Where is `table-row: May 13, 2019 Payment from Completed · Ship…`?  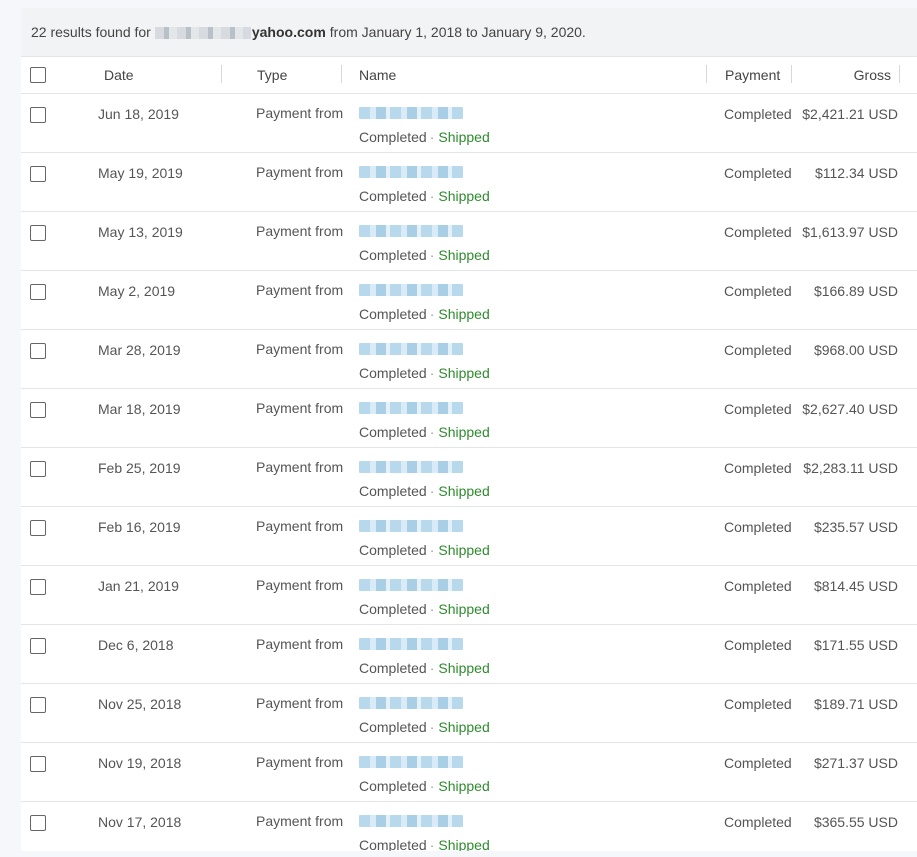
table-row: May 13, 2019 Payment from Completed · Ship… is located at coordinates (469, 241).